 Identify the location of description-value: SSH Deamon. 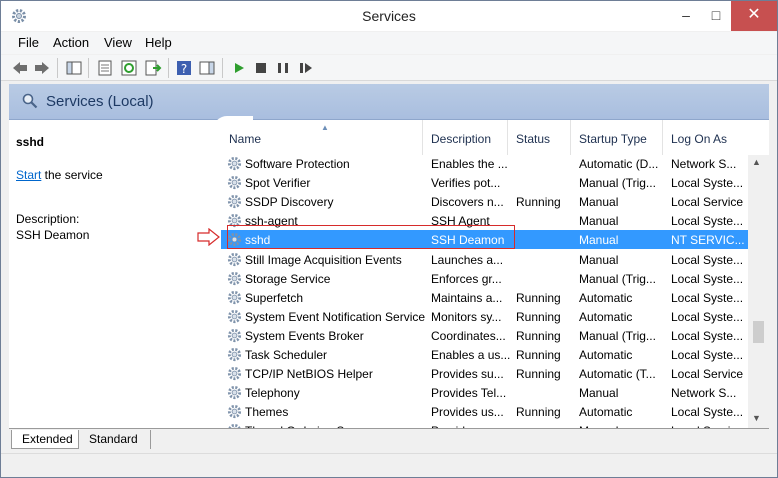
(53, 235).